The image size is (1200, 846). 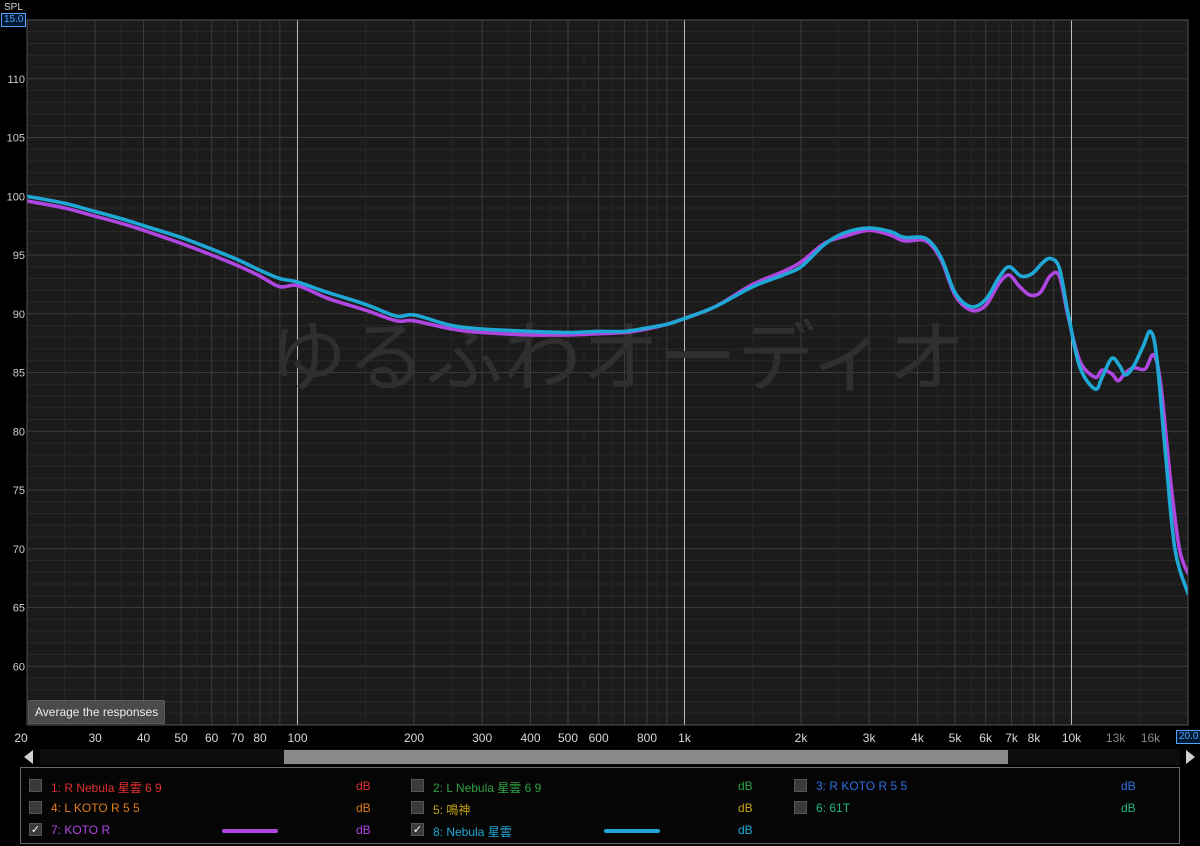 What do you see at coordinates (1072, 738) in the screenshot?
I see `x-tick-label: 10k` at bounding box center [1072, 738].